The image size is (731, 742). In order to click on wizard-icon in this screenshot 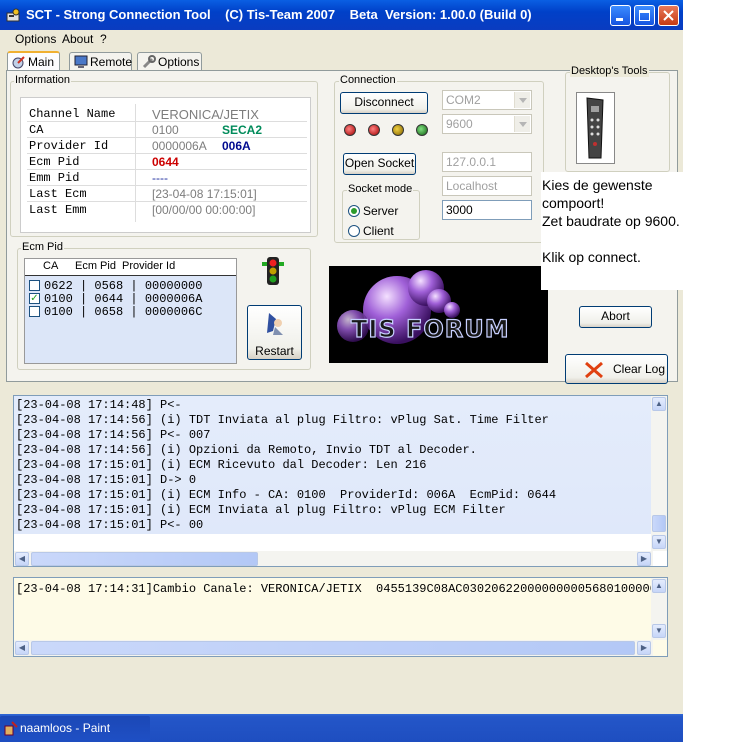, I will do `click(275, 324)`.